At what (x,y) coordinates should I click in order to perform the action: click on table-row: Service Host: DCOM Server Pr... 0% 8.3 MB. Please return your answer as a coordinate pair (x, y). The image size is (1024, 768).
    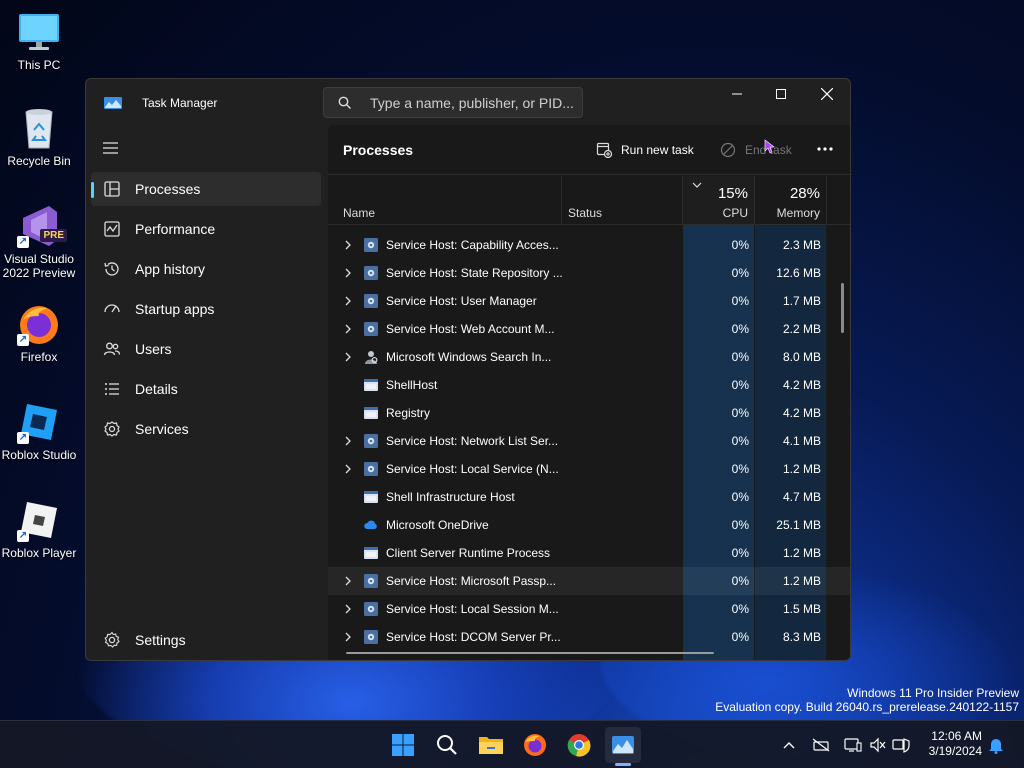
    Looking at the image, I should click on (589, 637).